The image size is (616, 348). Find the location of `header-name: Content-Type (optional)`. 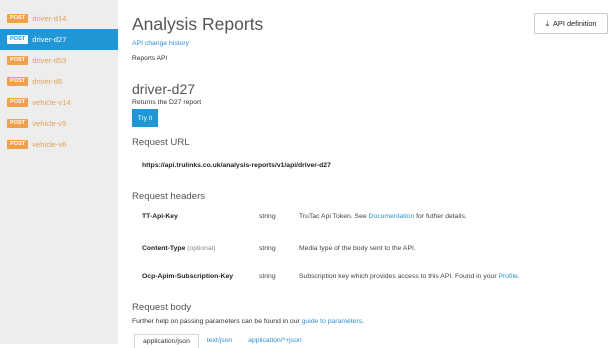

header-name: Content-Type (optional) is located at coordinates (179, 248).